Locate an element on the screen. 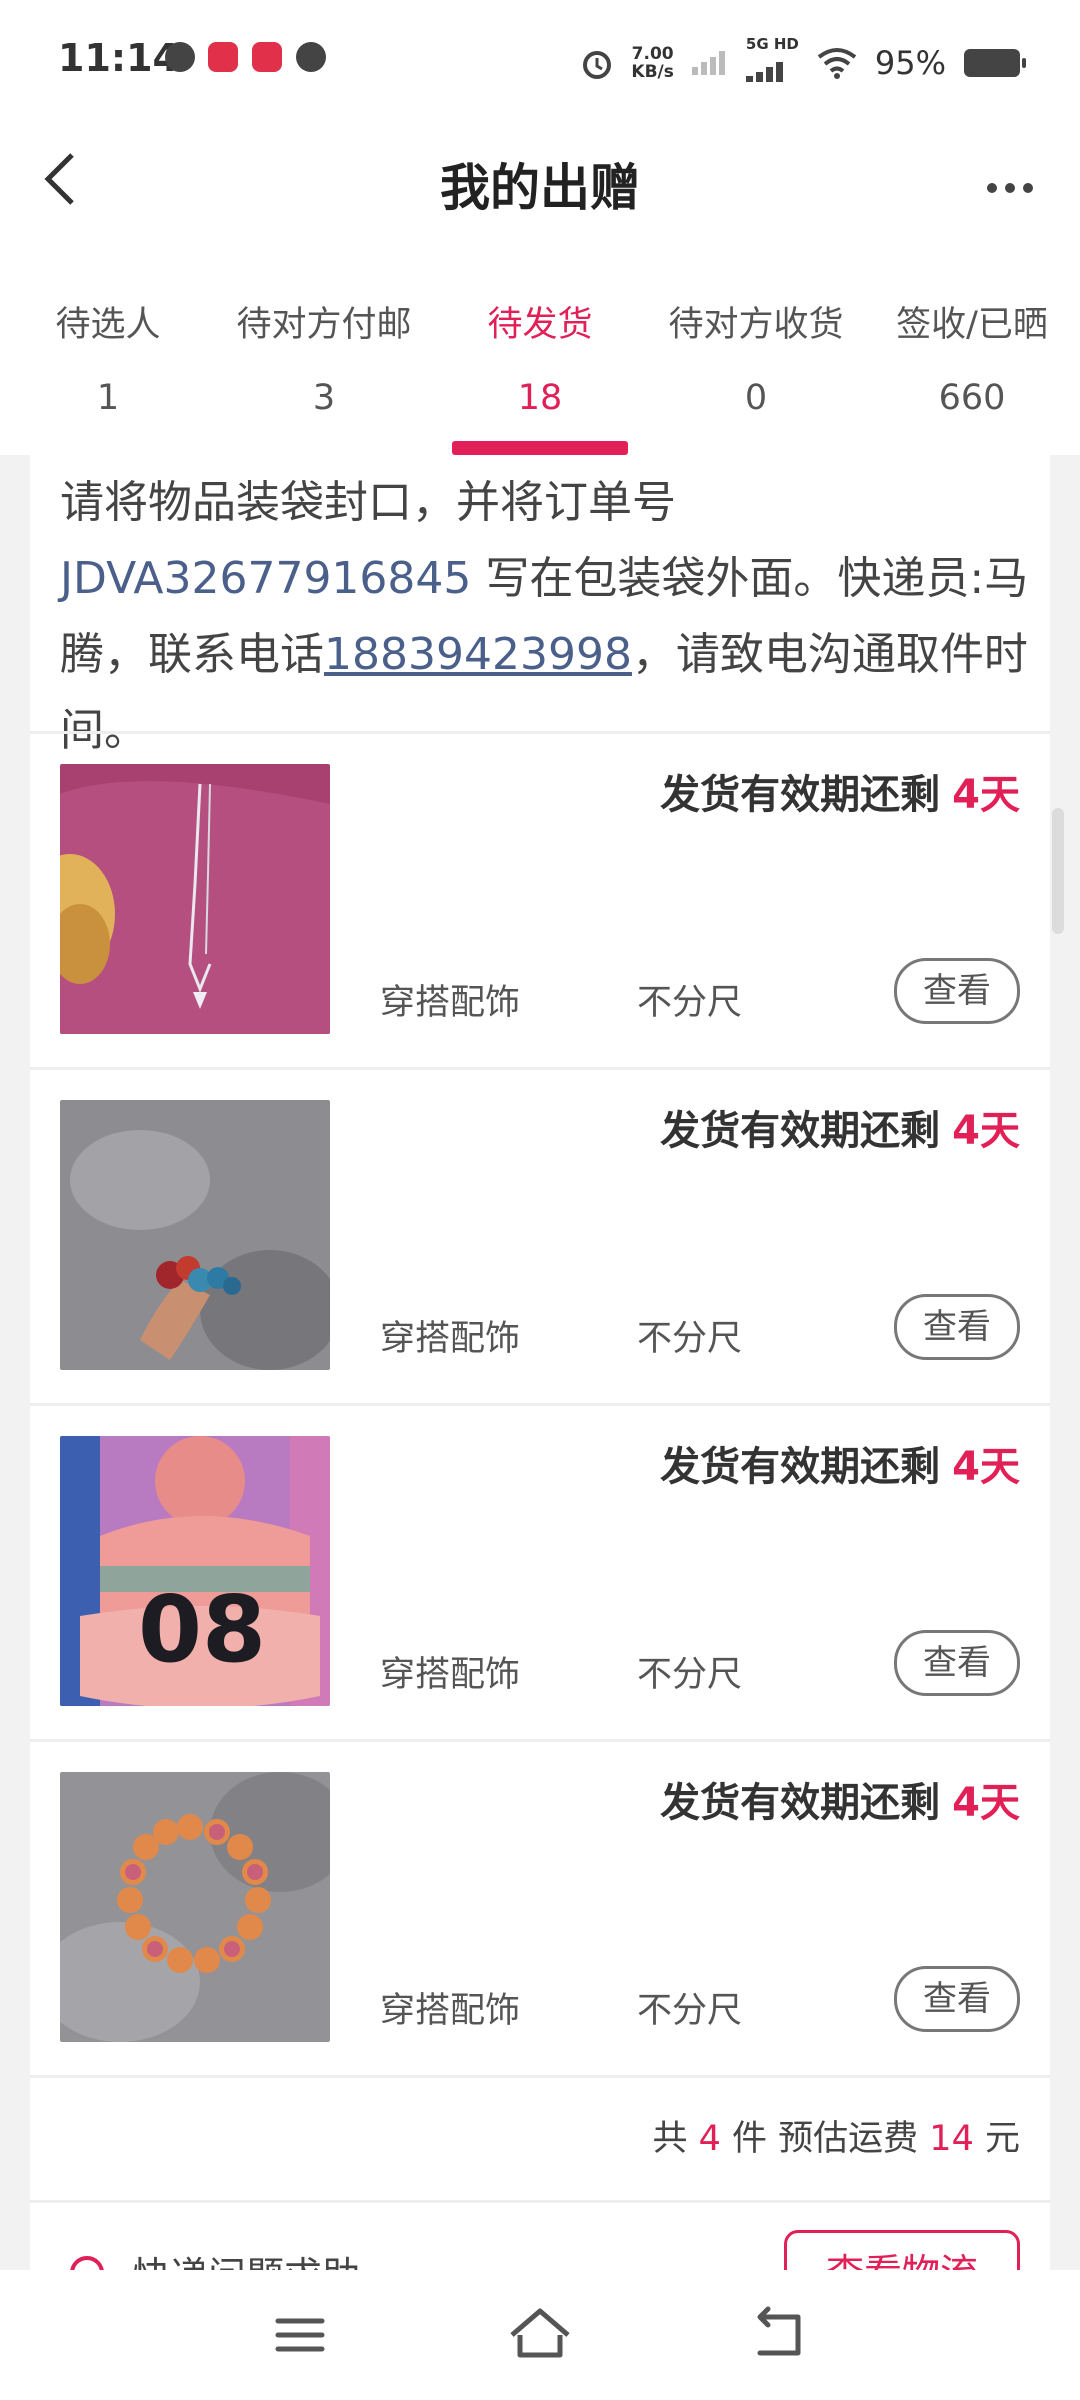  tab-received: 签收/已晒 660 is located at coordinates (972, 357).